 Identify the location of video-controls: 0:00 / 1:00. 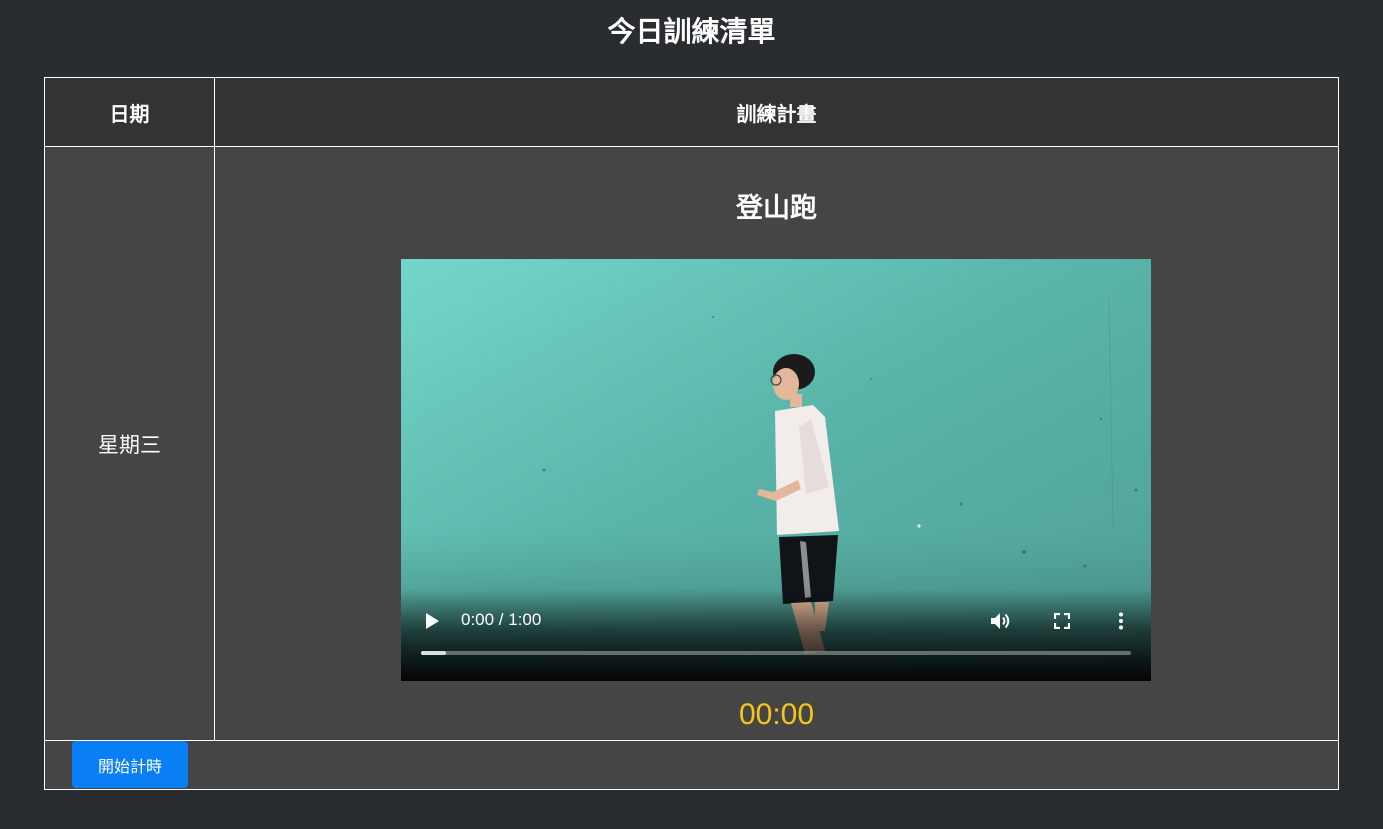
(776, 635).